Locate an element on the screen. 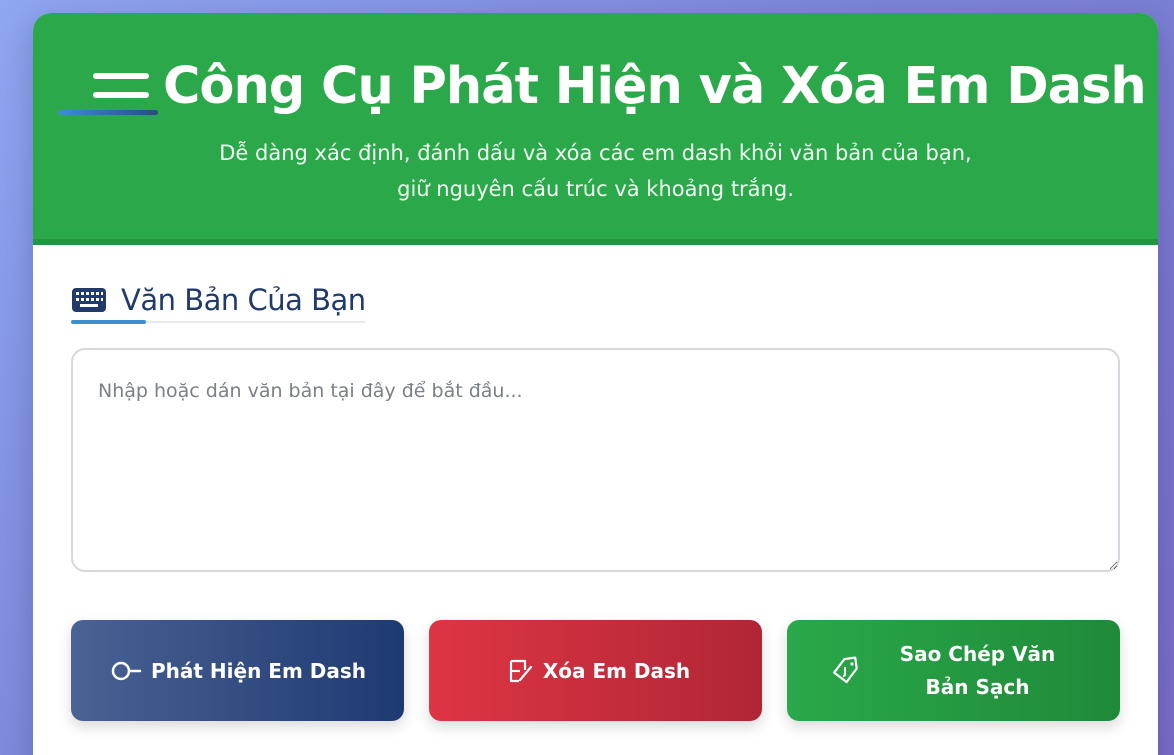 The image size is (1174, 755). menu-icon is located at coordinates (108, 94).